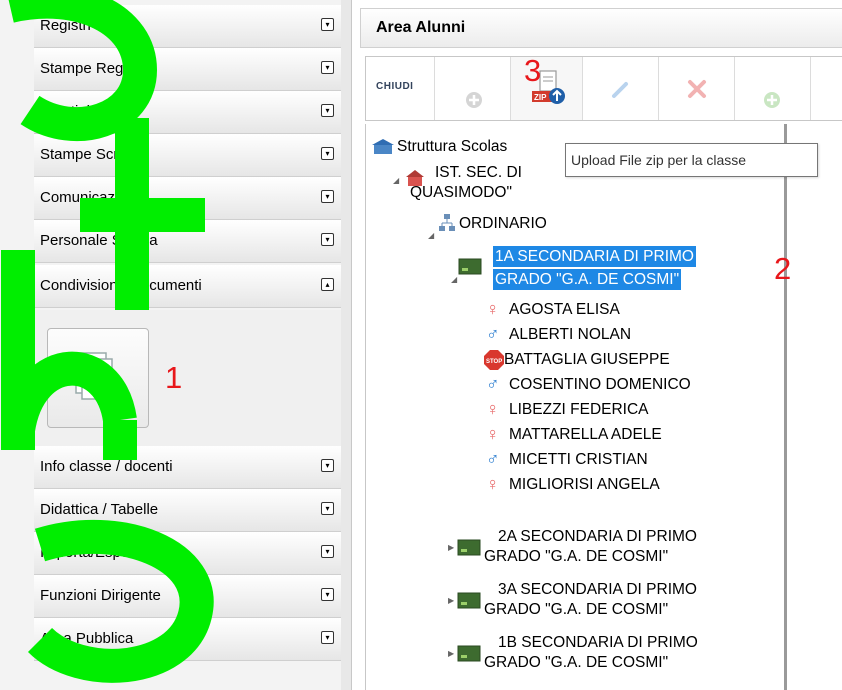 This screenshot has height=690, width=842. Describe the element at coordinates (89, 197) in the screenshot. I see `accordion-label: Comunicazioni` at that location.